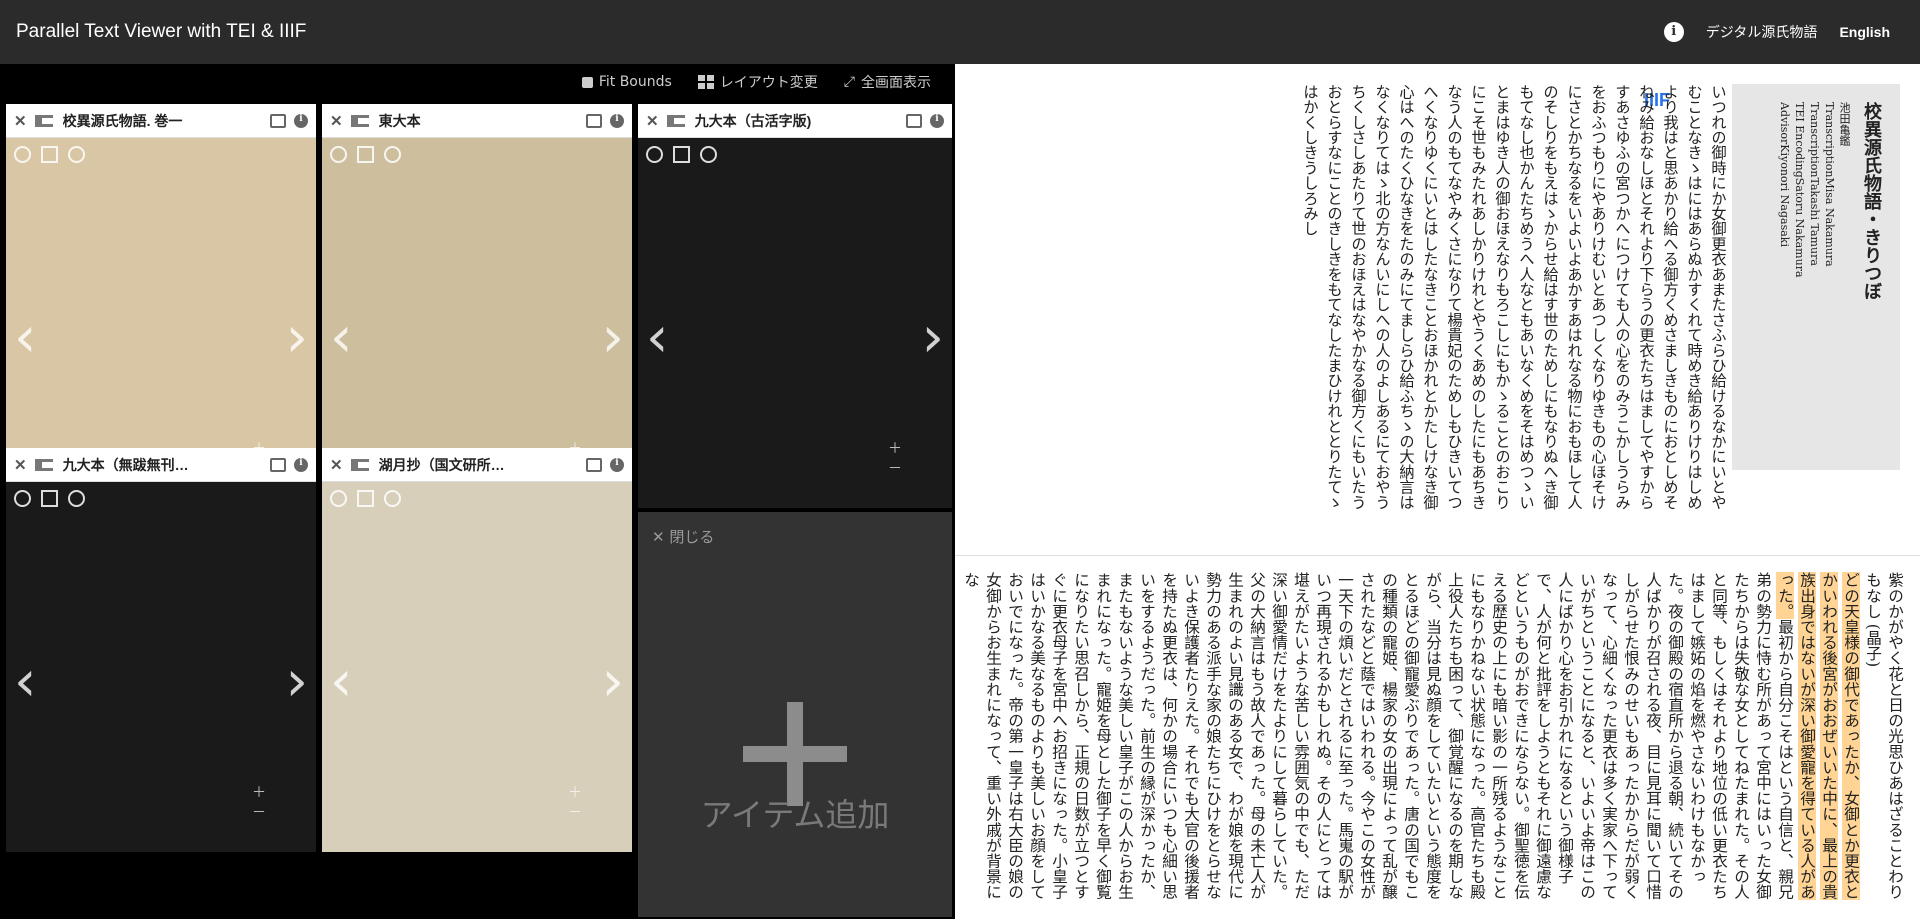 The width and height of the screenshot is (1920, 919). I want to click on window-title: 九大本（古活字版), so click(753, 120).